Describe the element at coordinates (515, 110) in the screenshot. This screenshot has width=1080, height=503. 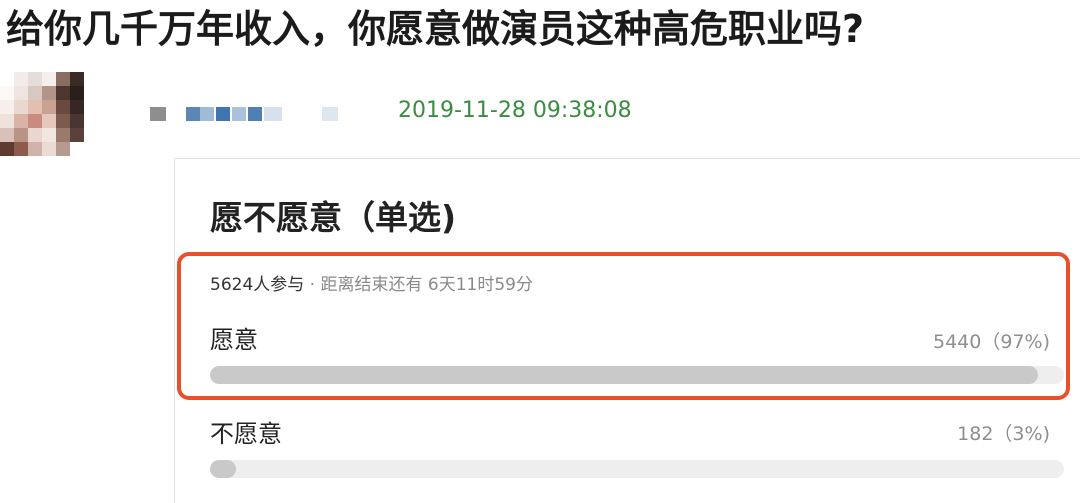
I see `post-timestamp: 2019-11-28 09:38:08` at that location.